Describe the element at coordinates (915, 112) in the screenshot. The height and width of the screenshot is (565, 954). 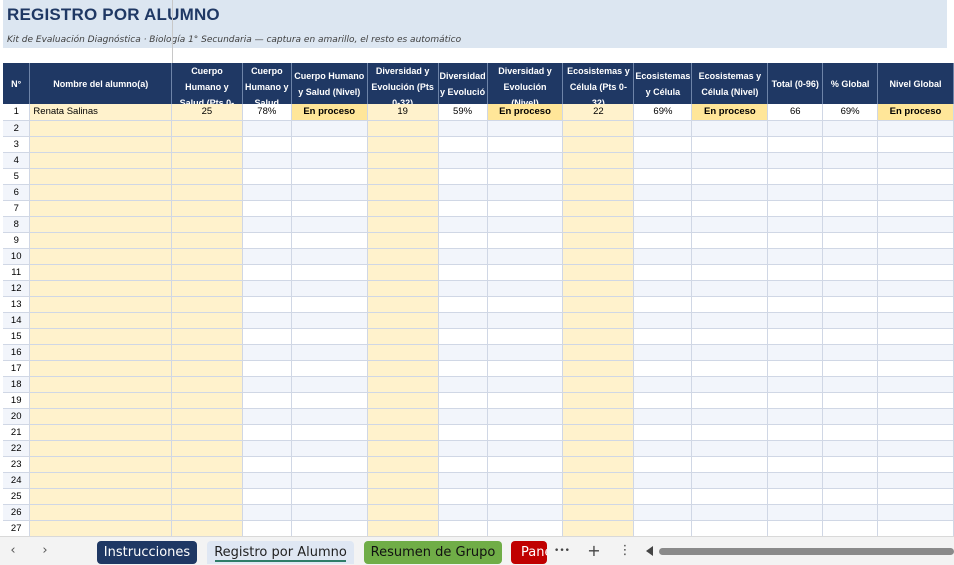
I see `nivel-global-cell: En proceso` at that location.